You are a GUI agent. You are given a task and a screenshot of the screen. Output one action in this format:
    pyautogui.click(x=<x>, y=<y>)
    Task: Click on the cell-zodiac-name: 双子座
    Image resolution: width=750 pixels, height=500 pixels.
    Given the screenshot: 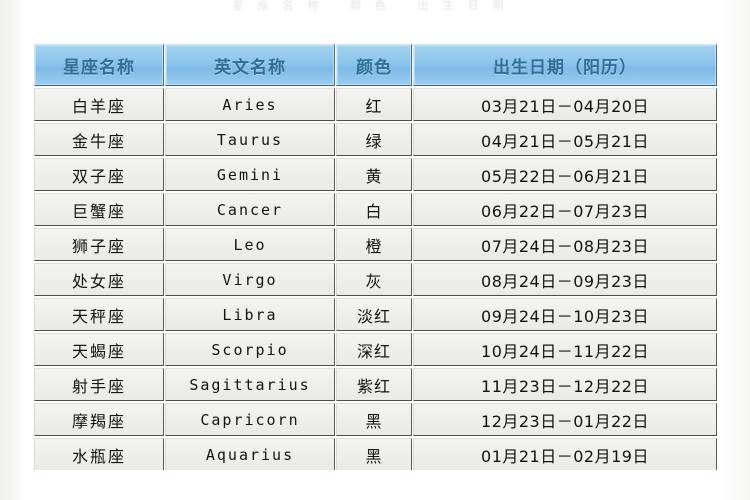 What is the action you would take?
    pyautogui.click(x=99, y=174)
    